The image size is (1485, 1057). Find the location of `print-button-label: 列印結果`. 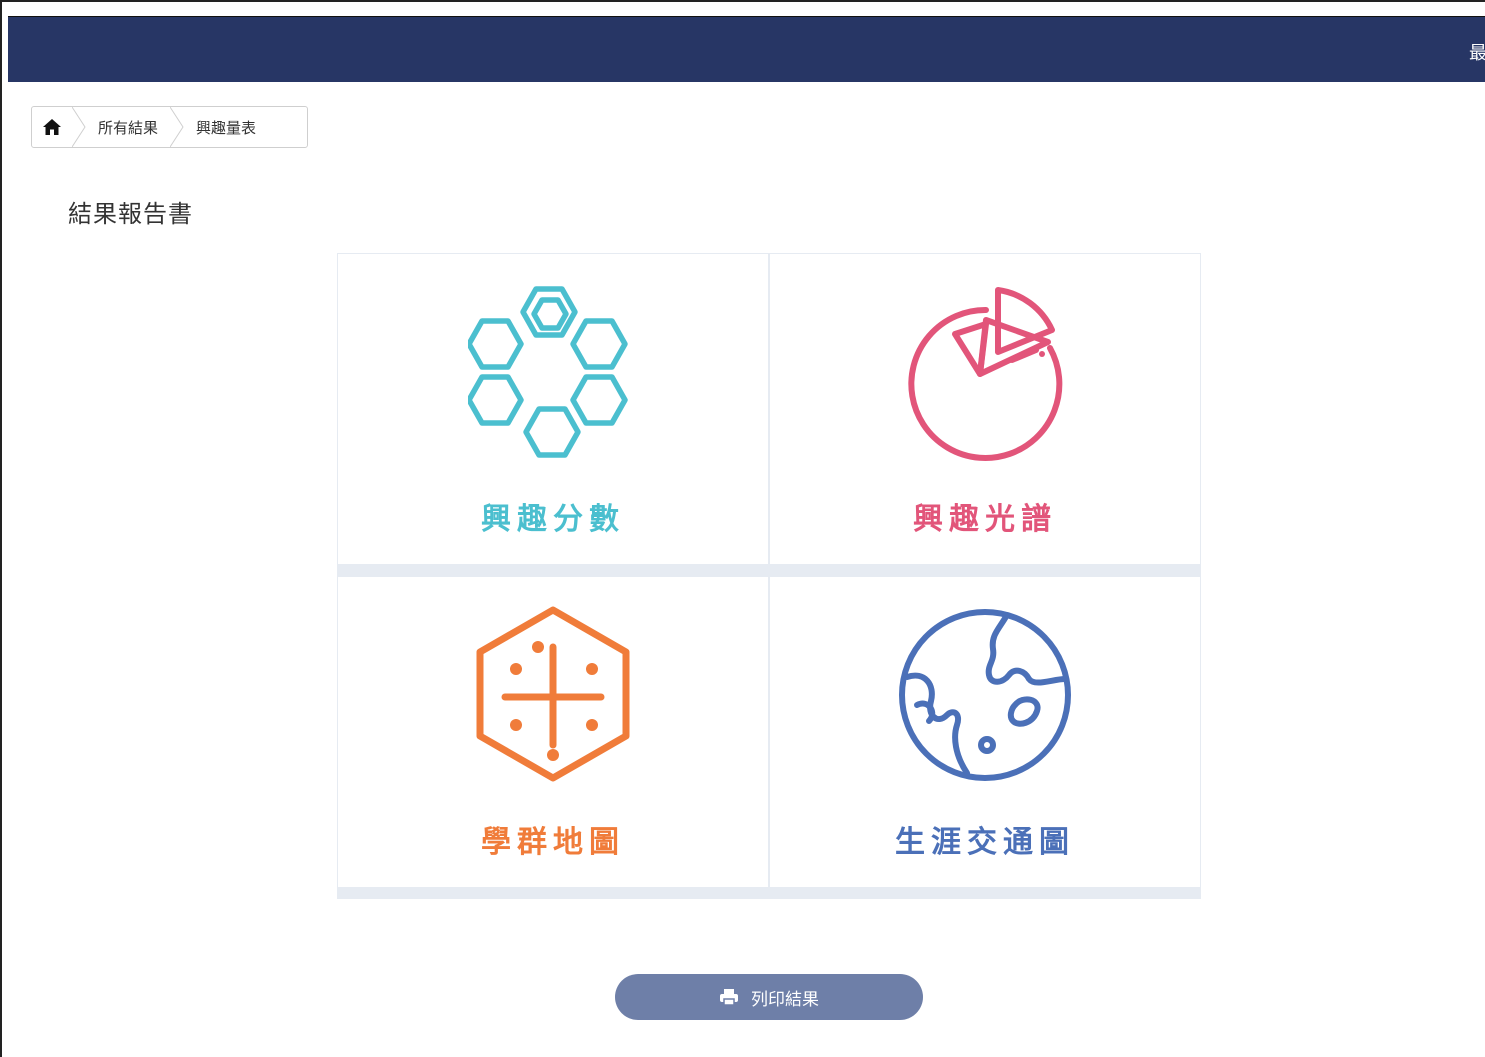

print-button-label: 列印結果 is located at coordinates (785, 999).